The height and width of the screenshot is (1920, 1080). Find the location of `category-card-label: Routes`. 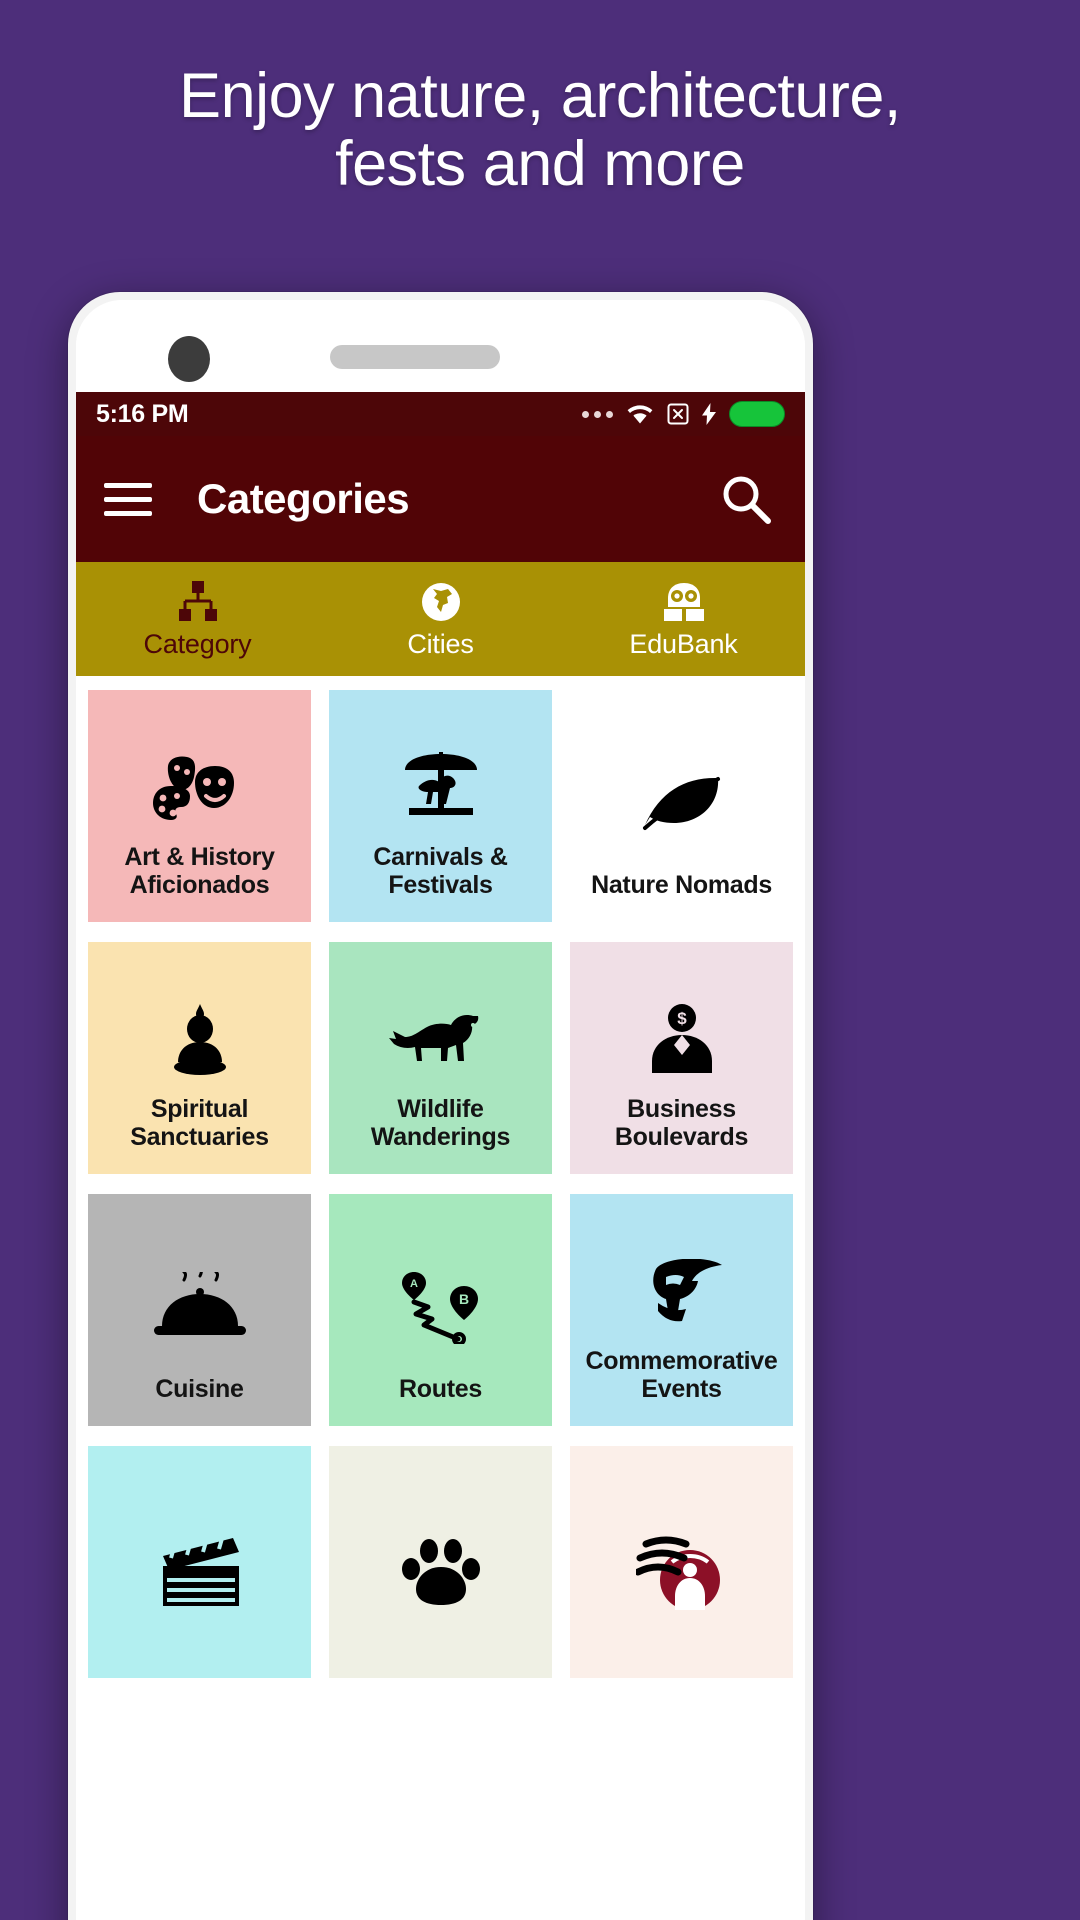

category-card-label: Routes is located at coordinates (440, 1389).